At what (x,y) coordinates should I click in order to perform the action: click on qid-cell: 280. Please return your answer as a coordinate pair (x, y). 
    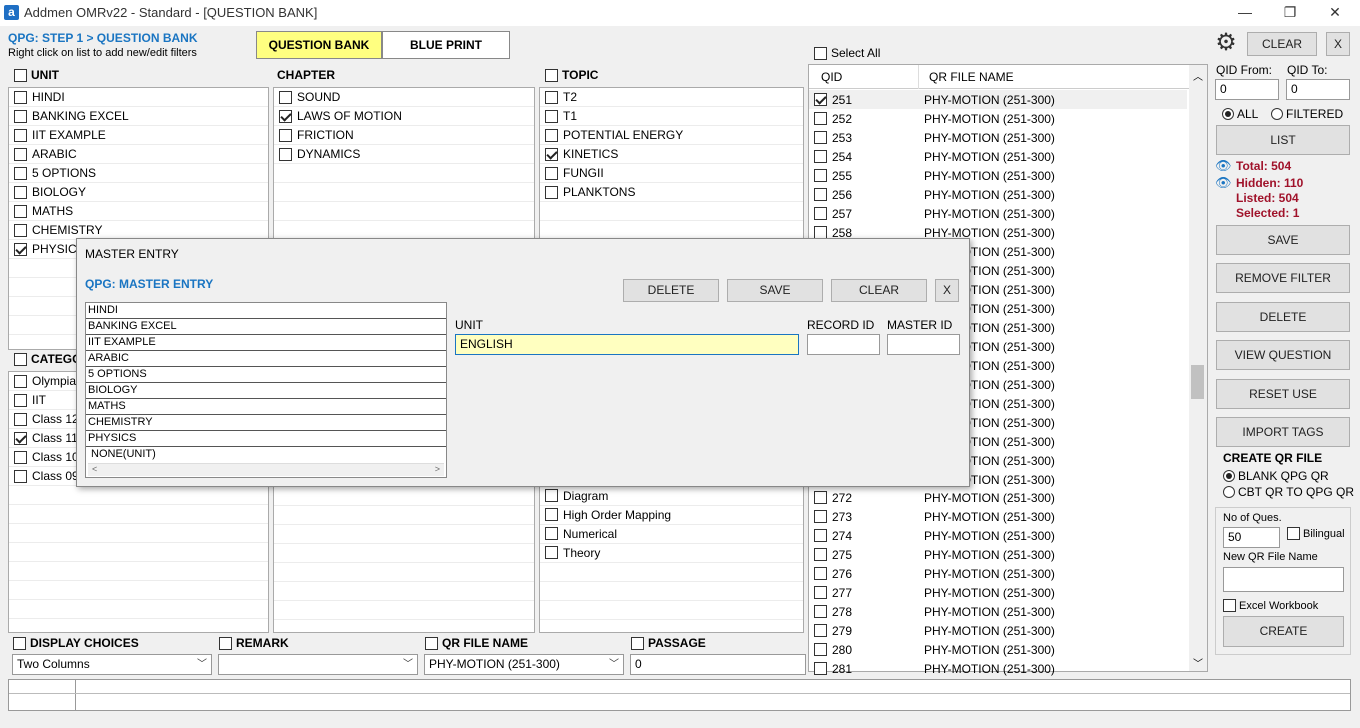
    Looking at the image, I should click on (864, 650).